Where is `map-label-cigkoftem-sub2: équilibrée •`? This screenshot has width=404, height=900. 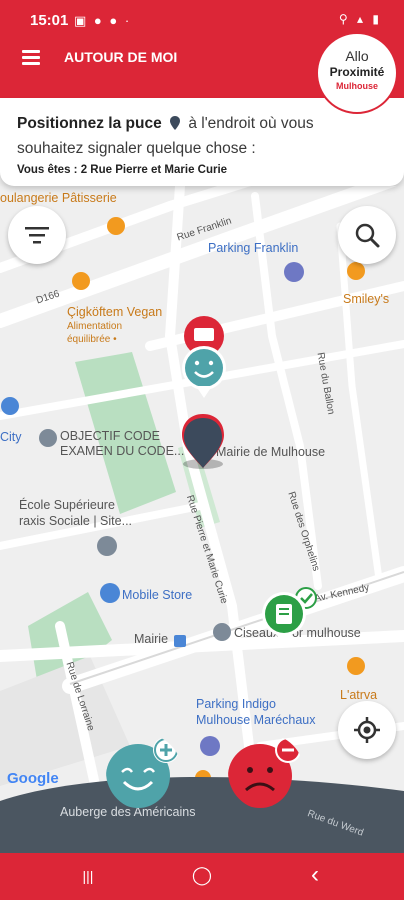 map-label-cigkoftem-sub2: équilibrée • is located at coordinates (92, 339).